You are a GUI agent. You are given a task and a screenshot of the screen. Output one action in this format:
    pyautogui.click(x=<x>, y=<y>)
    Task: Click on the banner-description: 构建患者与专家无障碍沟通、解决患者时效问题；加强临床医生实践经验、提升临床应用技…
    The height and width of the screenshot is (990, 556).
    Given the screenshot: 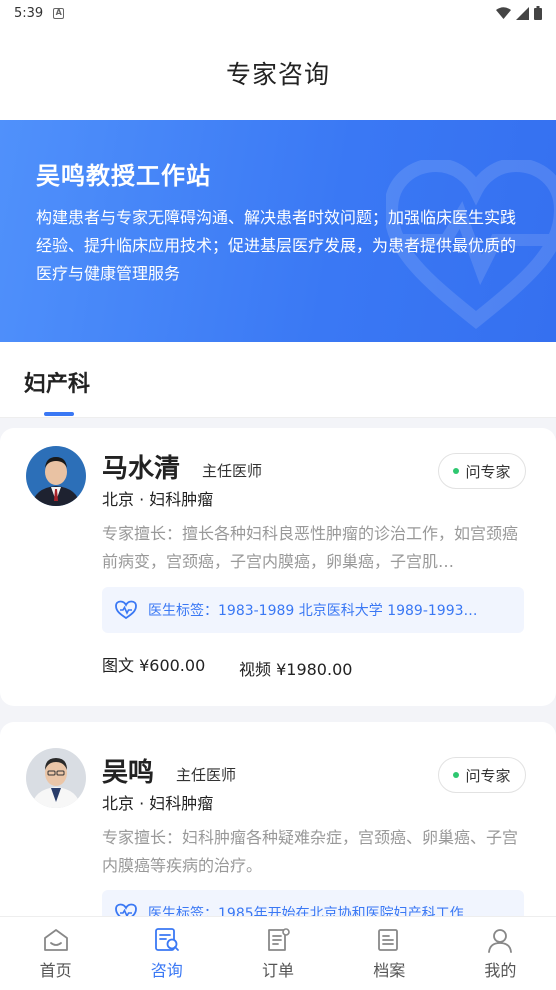 What is the action you would take?
    pyautogui.click(x=276, y=245)
    